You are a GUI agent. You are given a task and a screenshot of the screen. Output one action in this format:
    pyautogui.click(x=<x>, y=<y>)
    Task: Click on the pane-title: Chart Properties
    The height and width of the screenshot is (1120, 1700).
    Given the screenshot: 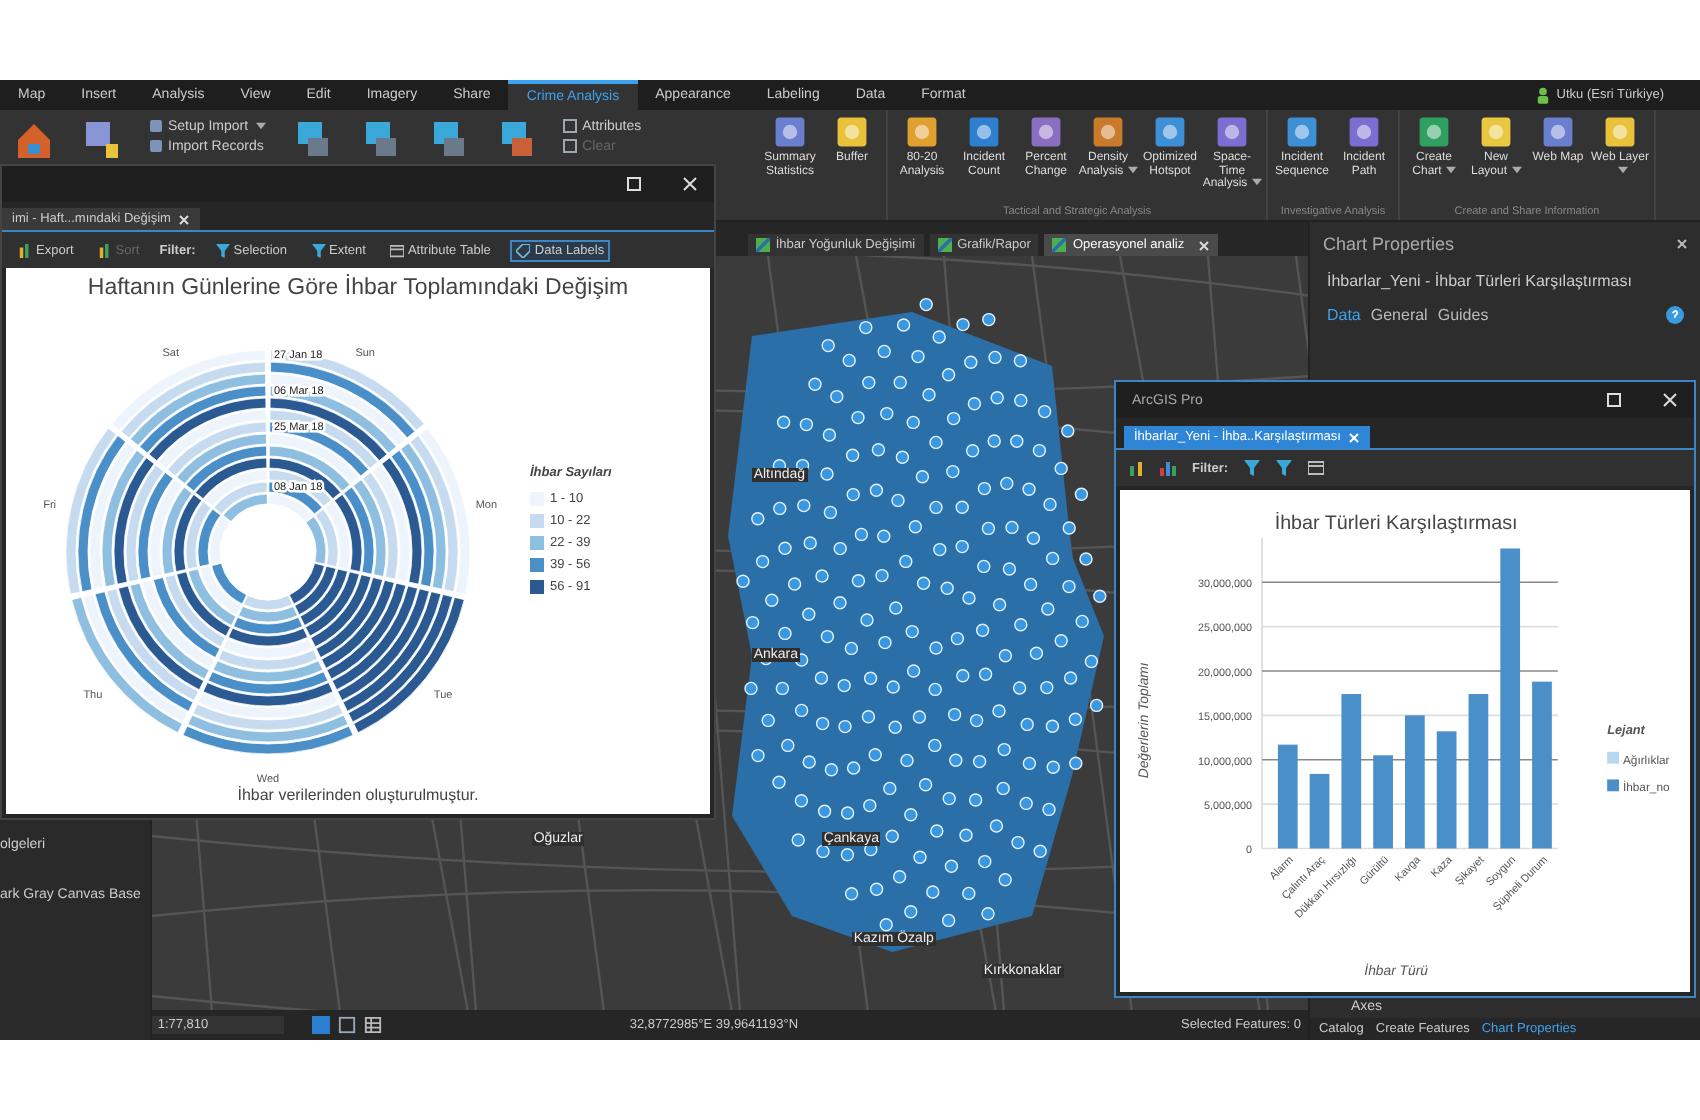 What is the action you would take?
    pyautogui.click(x=1389, y=244)
    